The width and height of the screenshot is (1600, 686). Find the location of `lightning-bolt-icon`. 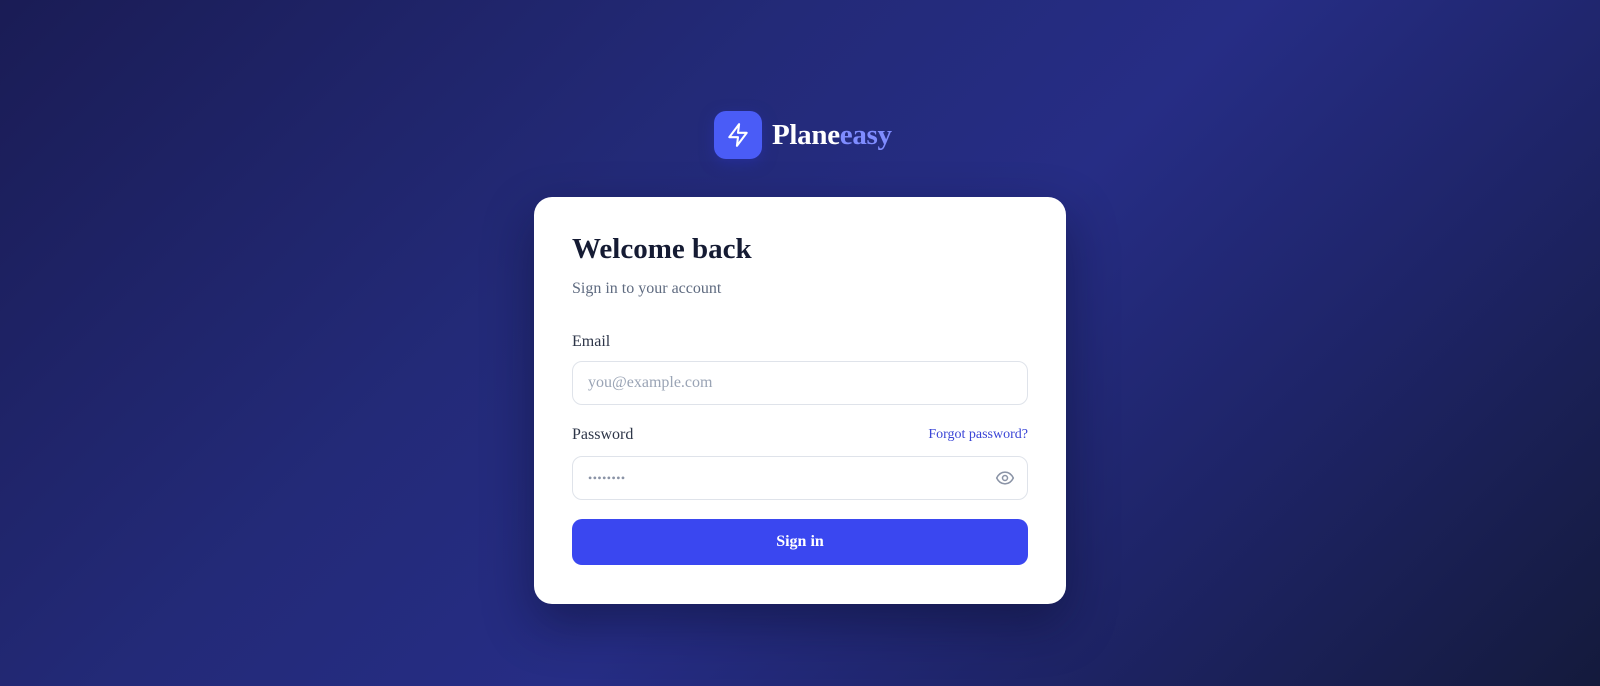

lightning-bolt-icon is located at coordinates (738, 135).